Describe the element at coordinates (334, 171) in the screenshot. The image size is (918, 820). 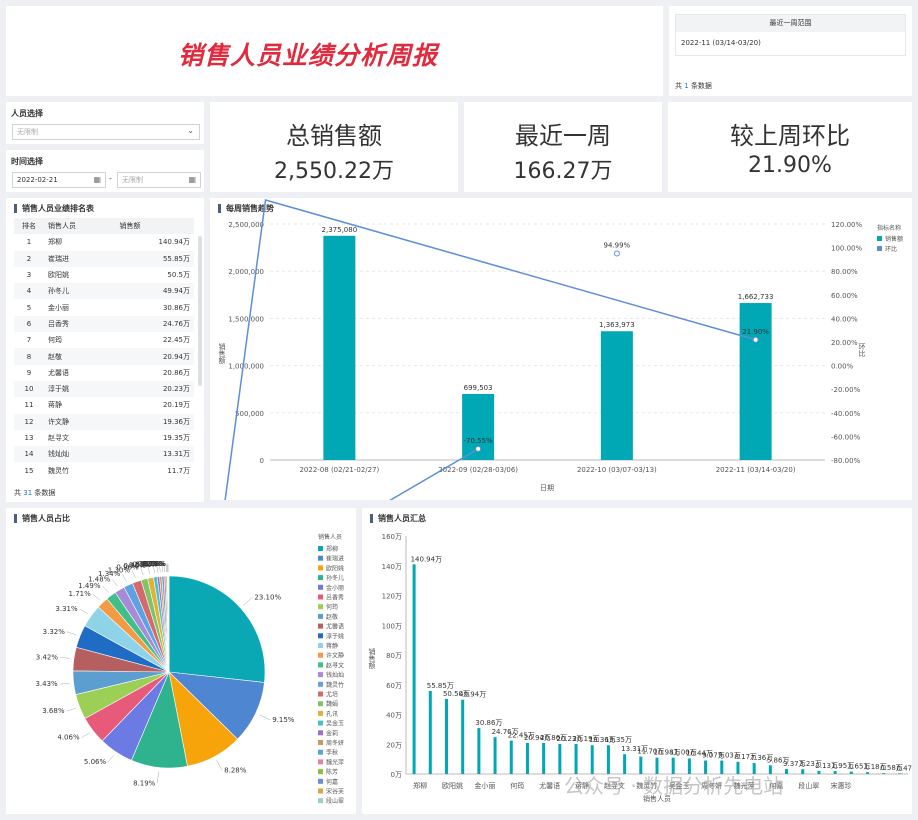
I see `kpi-value: 2,550.22万` at that location.